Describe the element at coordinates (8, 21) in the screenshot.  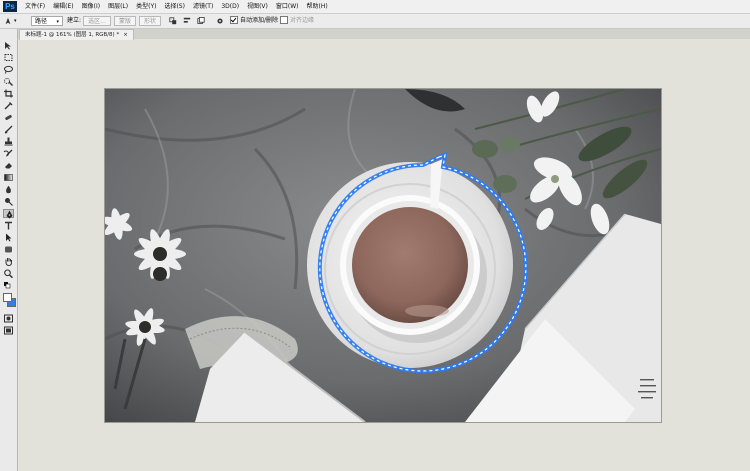
I see `pen-tool-preset-icon` at that location.